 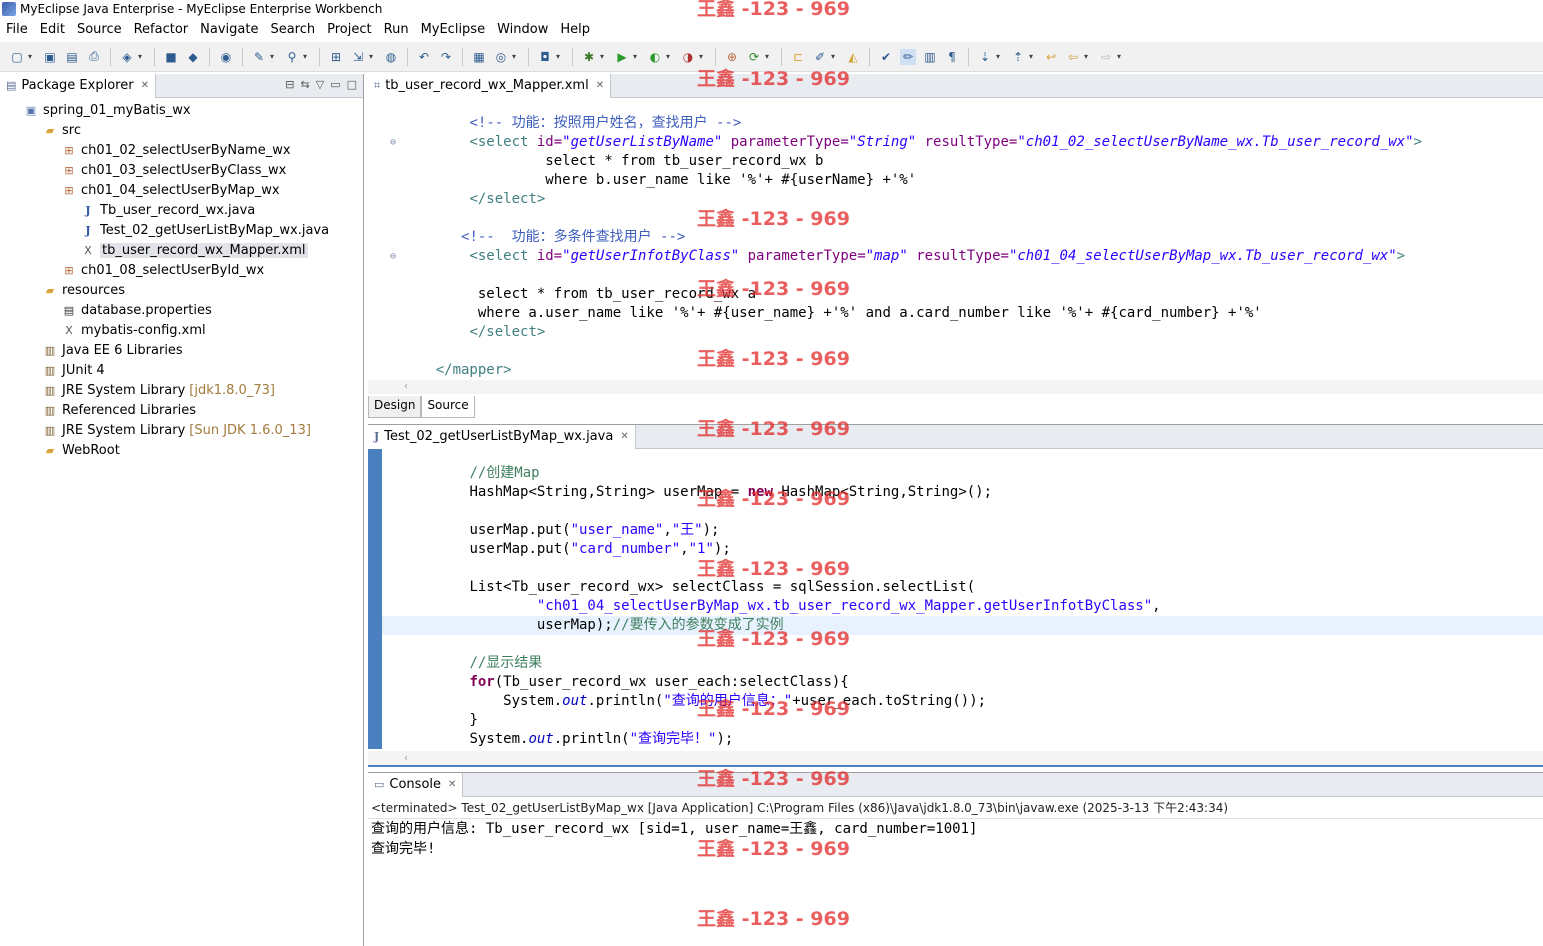 What do you see at coordinates (52, 29) in the screenshot?
I see `menu-edit: Edit` at bounding box center [52, 29].